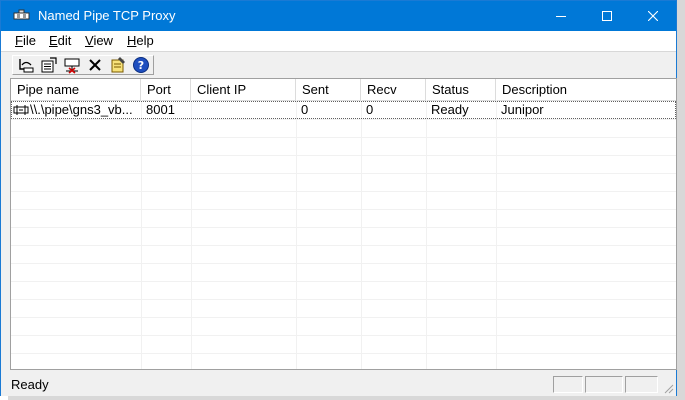 The height and width of the screenshot is (400, 685). I want to click on properties-icon, so click(49, 65).